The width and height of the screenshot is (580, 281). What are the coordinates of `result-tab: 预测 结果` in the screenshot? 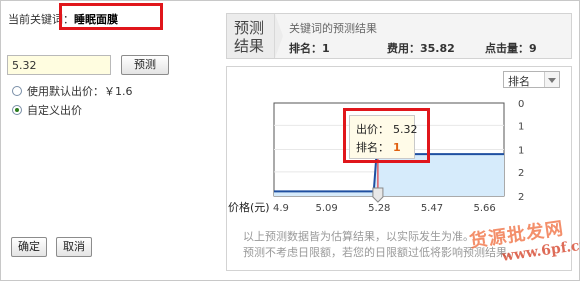 It's located at (251, 36).